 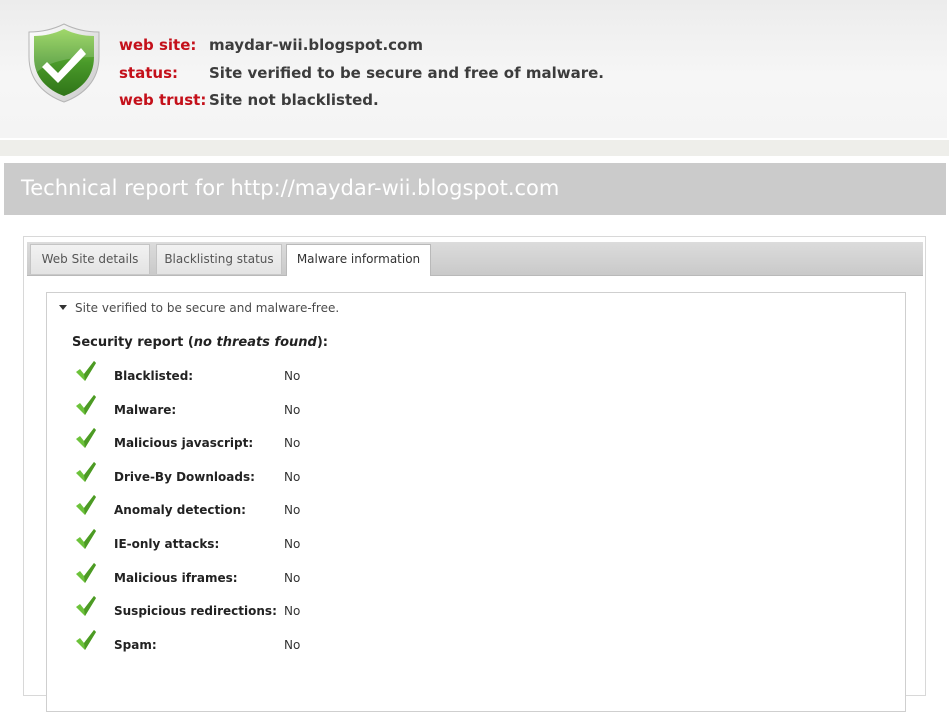 I want to click on website-label: web site:, so click(x=158, y=45).